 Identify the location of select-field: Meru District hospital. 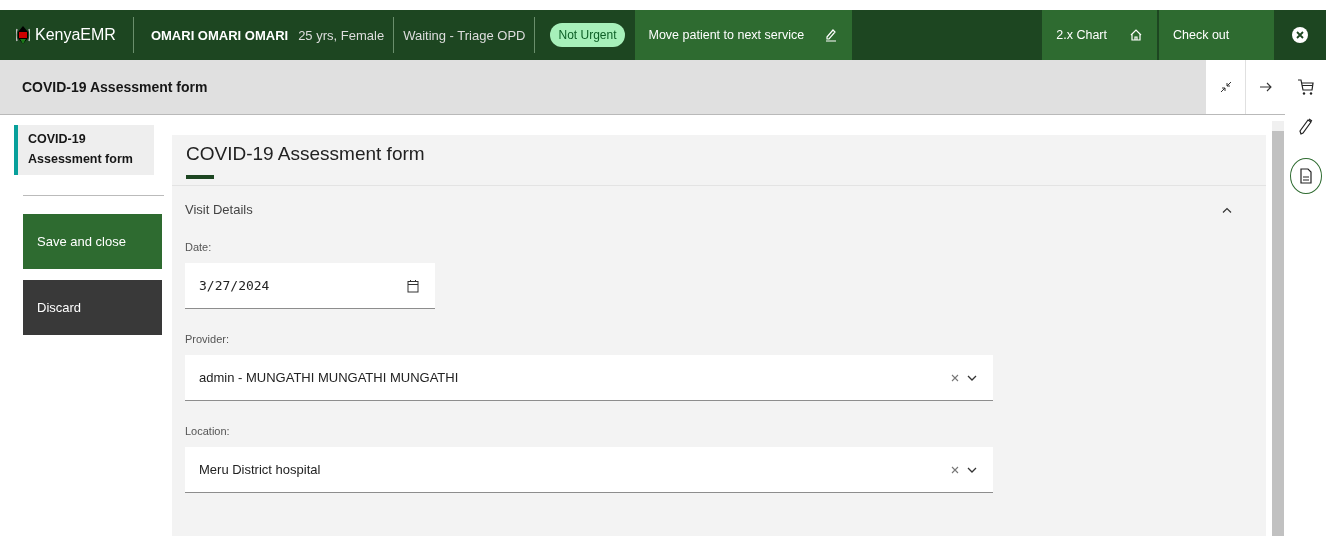
(589, 470).